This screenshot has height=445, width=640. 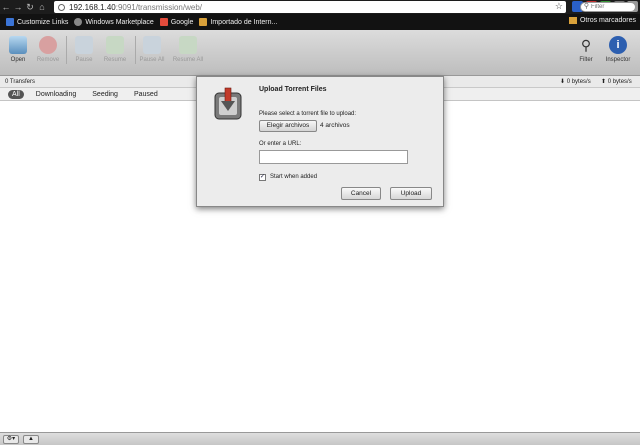 I want to click on home-icon: ⌂, so click(x=42, y=7).